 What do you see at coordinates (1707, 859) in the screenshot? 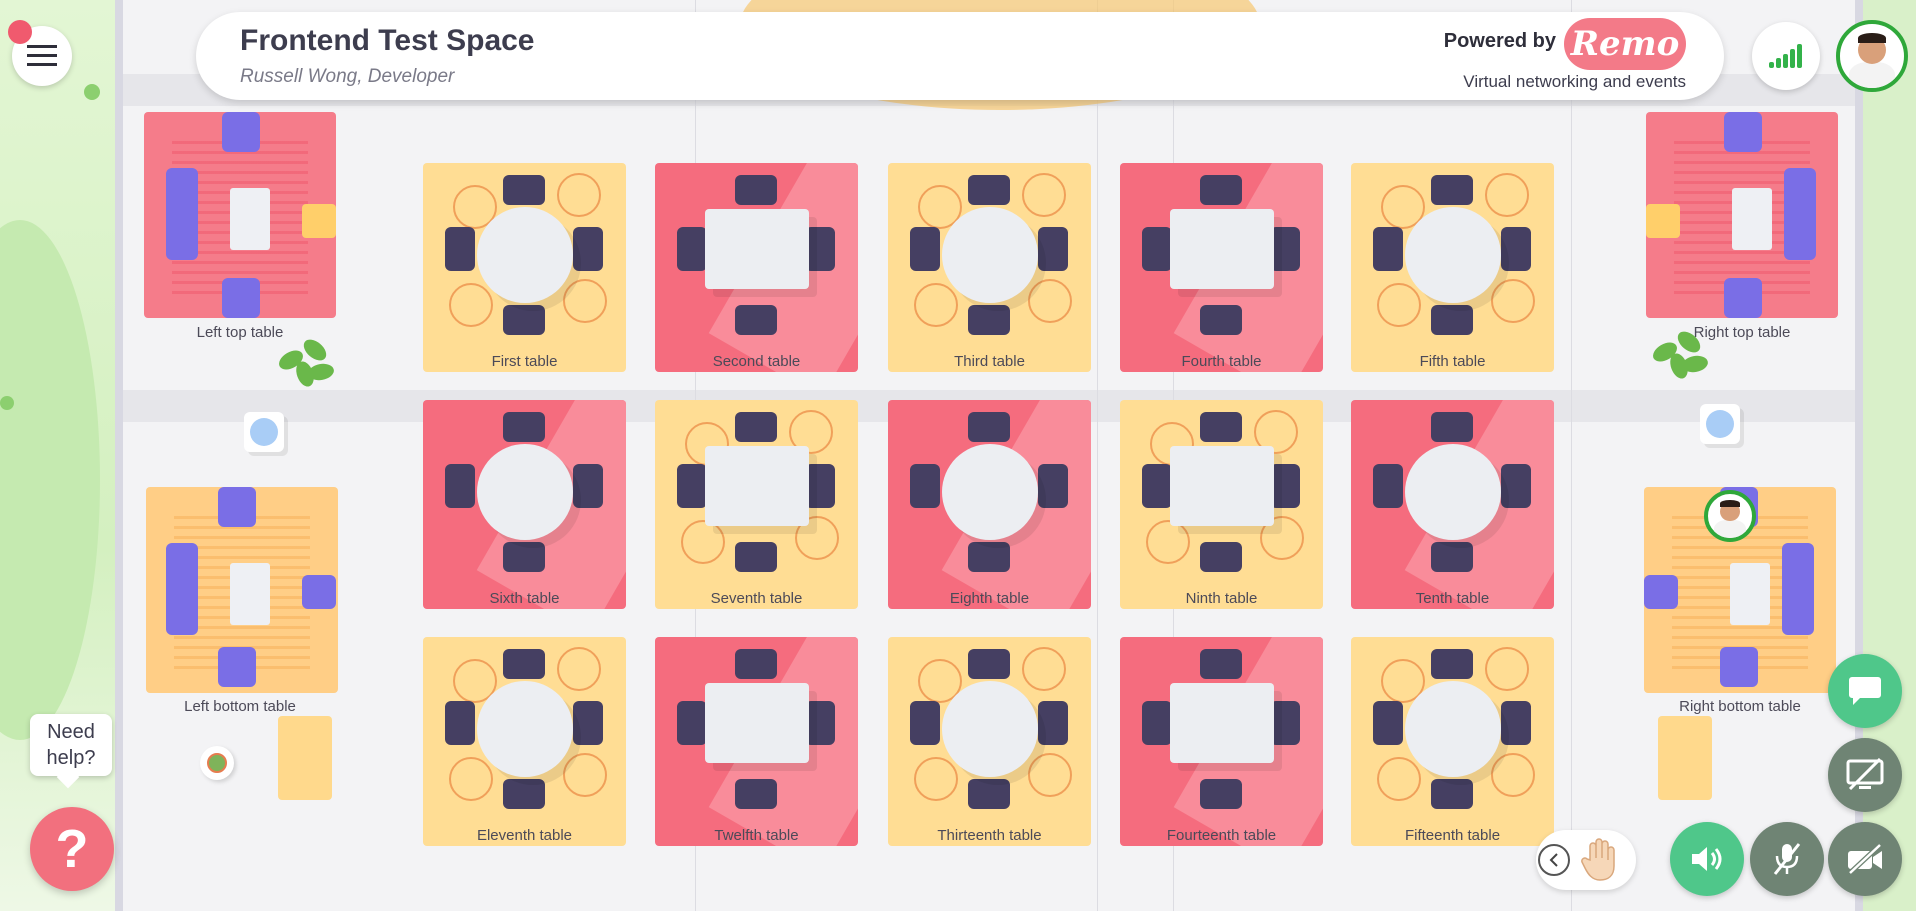
I see `speaker-button` at bounding box center [1707, 859].